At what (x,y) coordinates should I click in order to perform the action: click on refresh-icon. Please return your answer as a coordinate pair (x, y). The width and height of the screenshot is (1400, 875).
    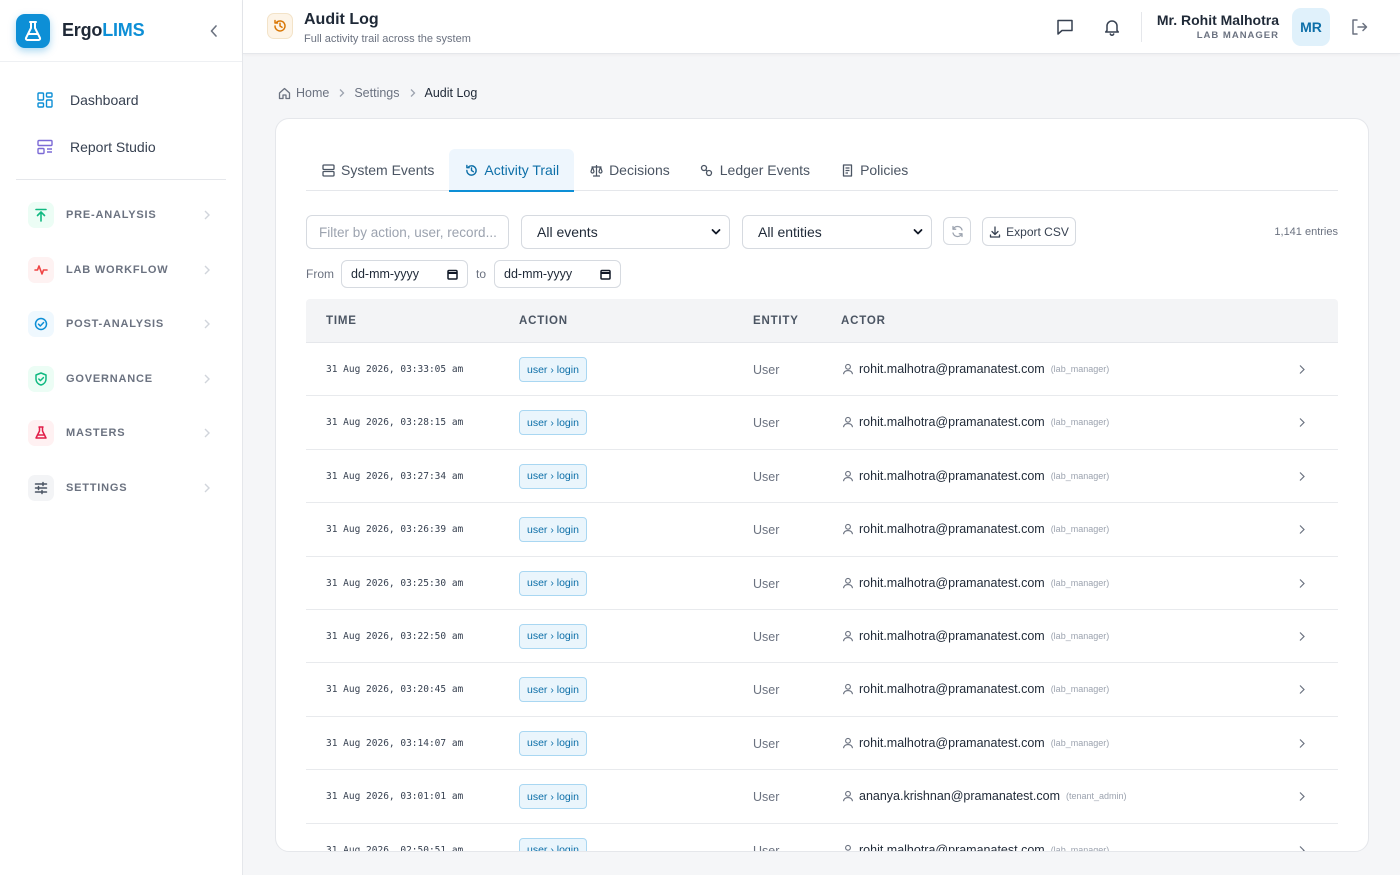
    Looking at the image, I should click on (957, 231).